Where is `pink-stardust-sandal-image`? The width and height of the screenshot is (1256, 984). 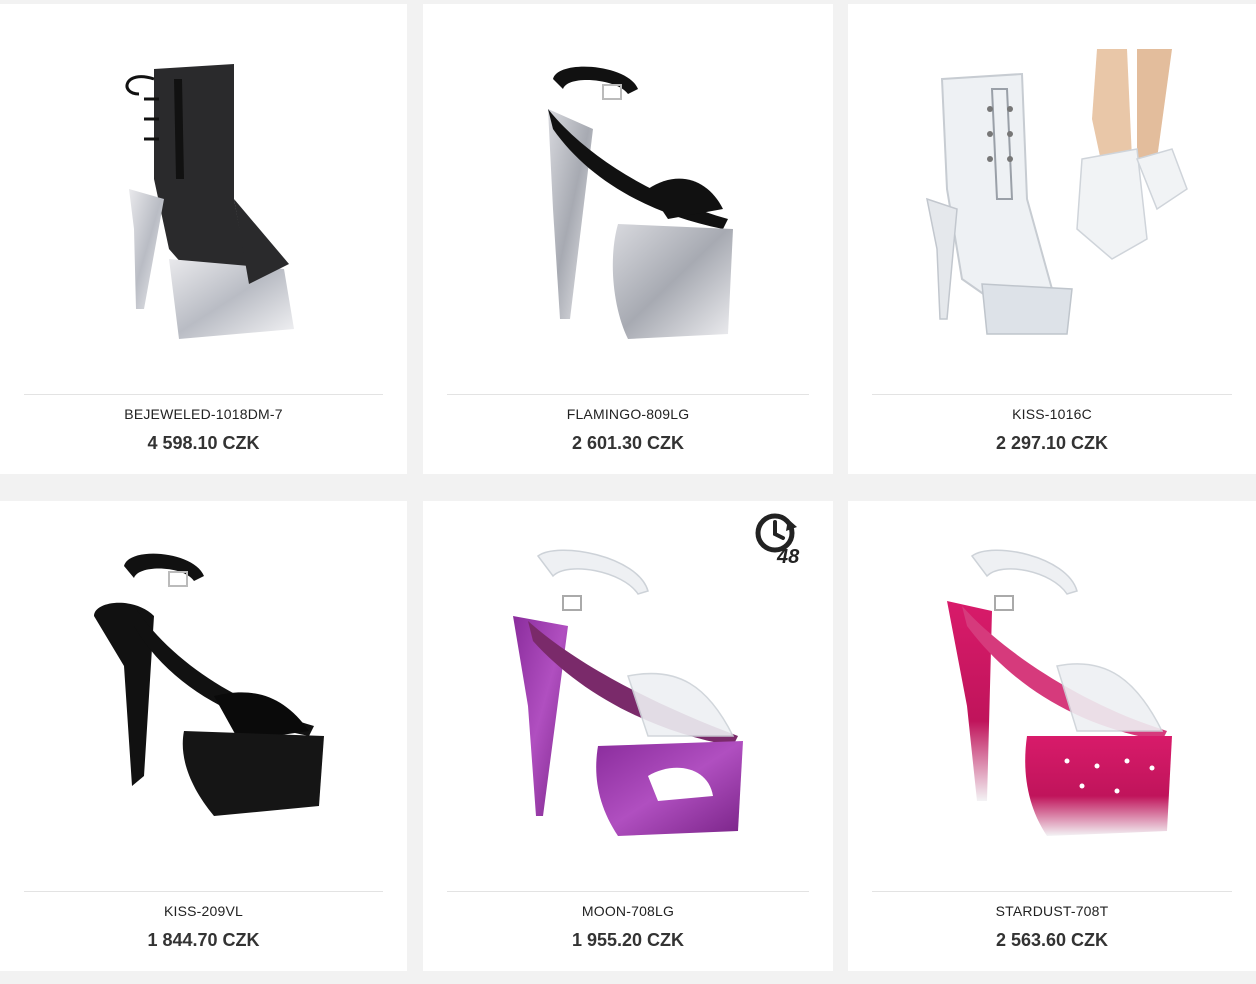
pink-stardust-sandal-image is located at coordinates (1059, 692).